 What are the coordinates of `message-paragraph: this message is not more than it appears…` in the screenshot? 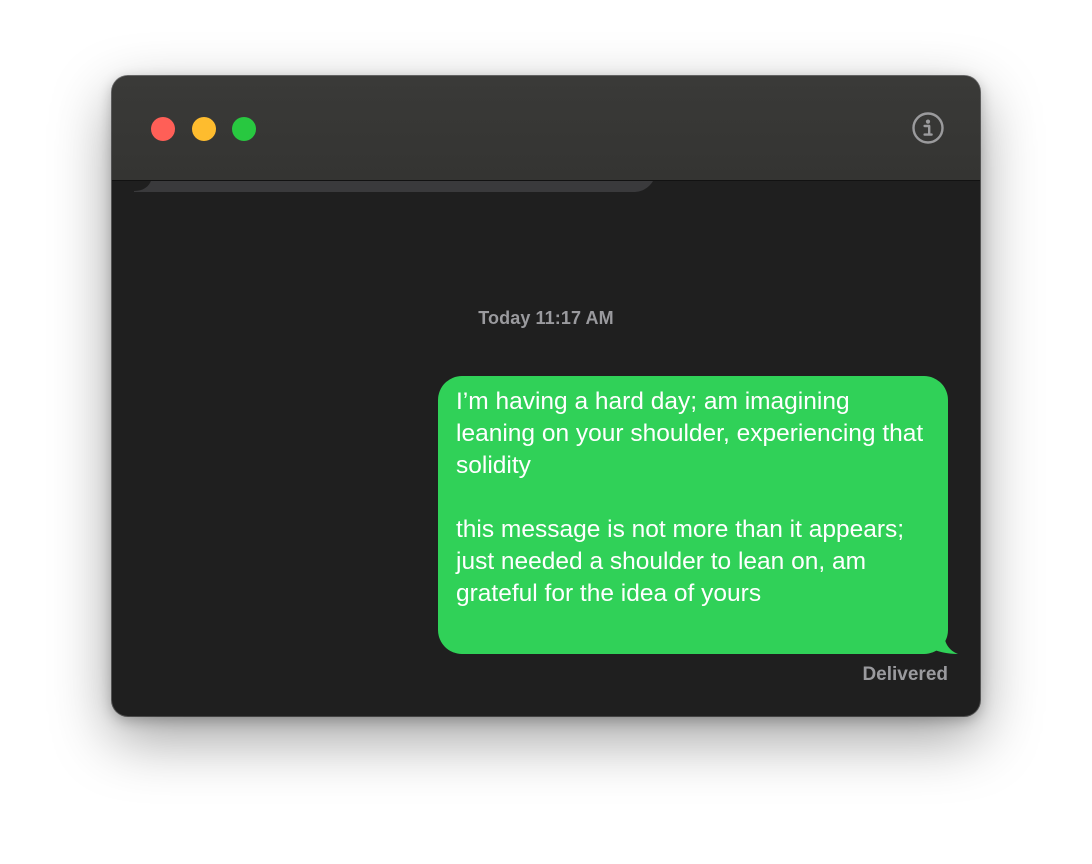 It's located at (683, 561).